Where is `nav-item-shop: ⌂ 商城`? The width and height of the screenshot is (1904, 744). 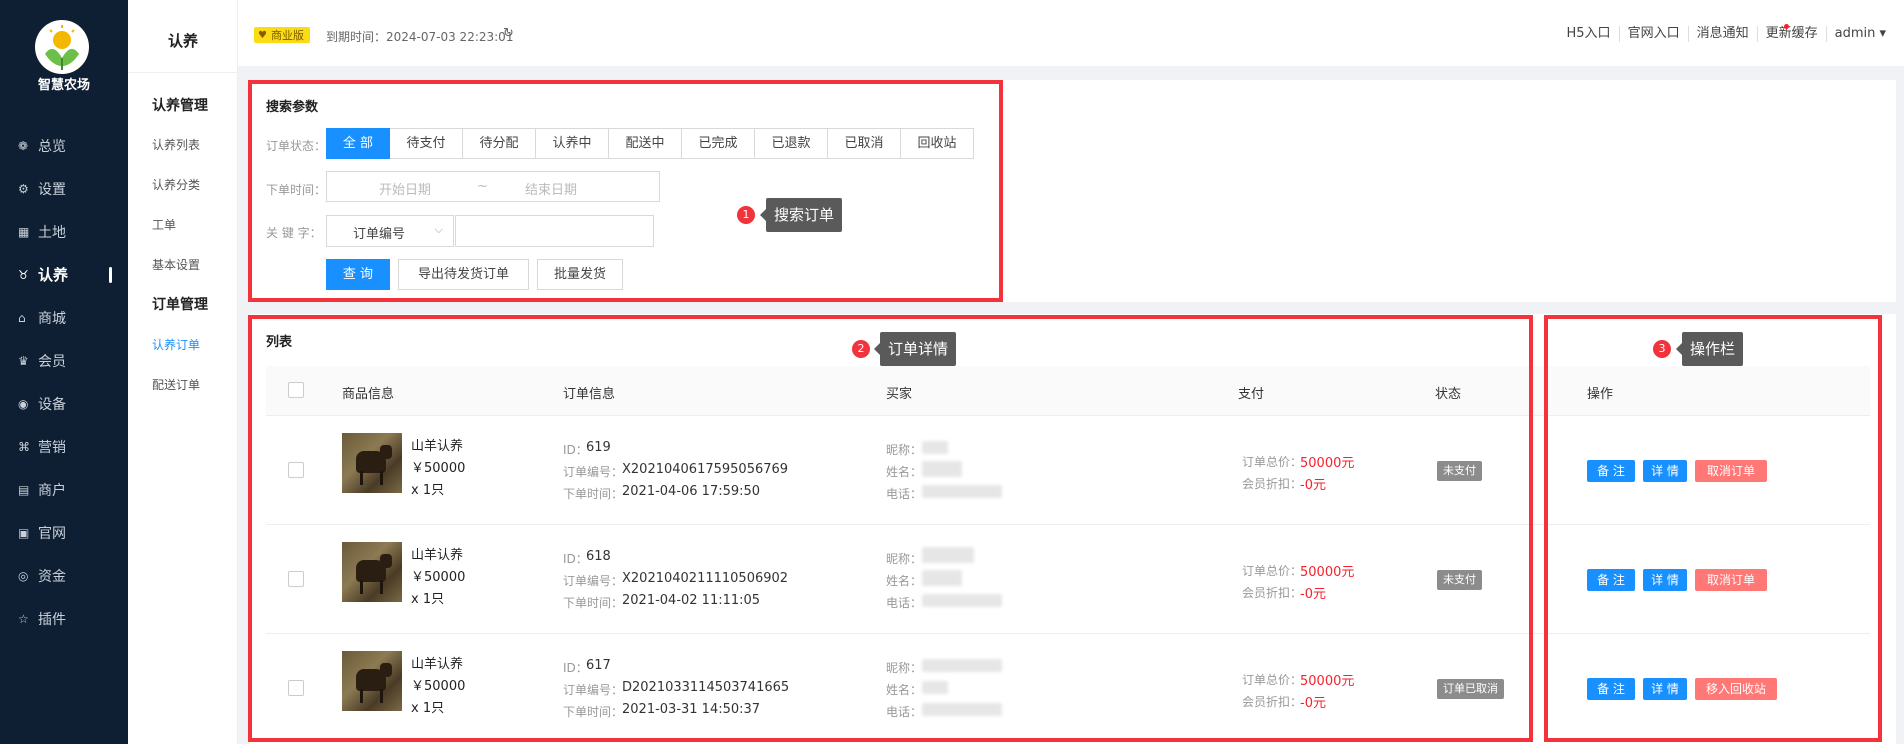
nav-item-shop: ⌂ 商城 is located at coordinates (64, 317).